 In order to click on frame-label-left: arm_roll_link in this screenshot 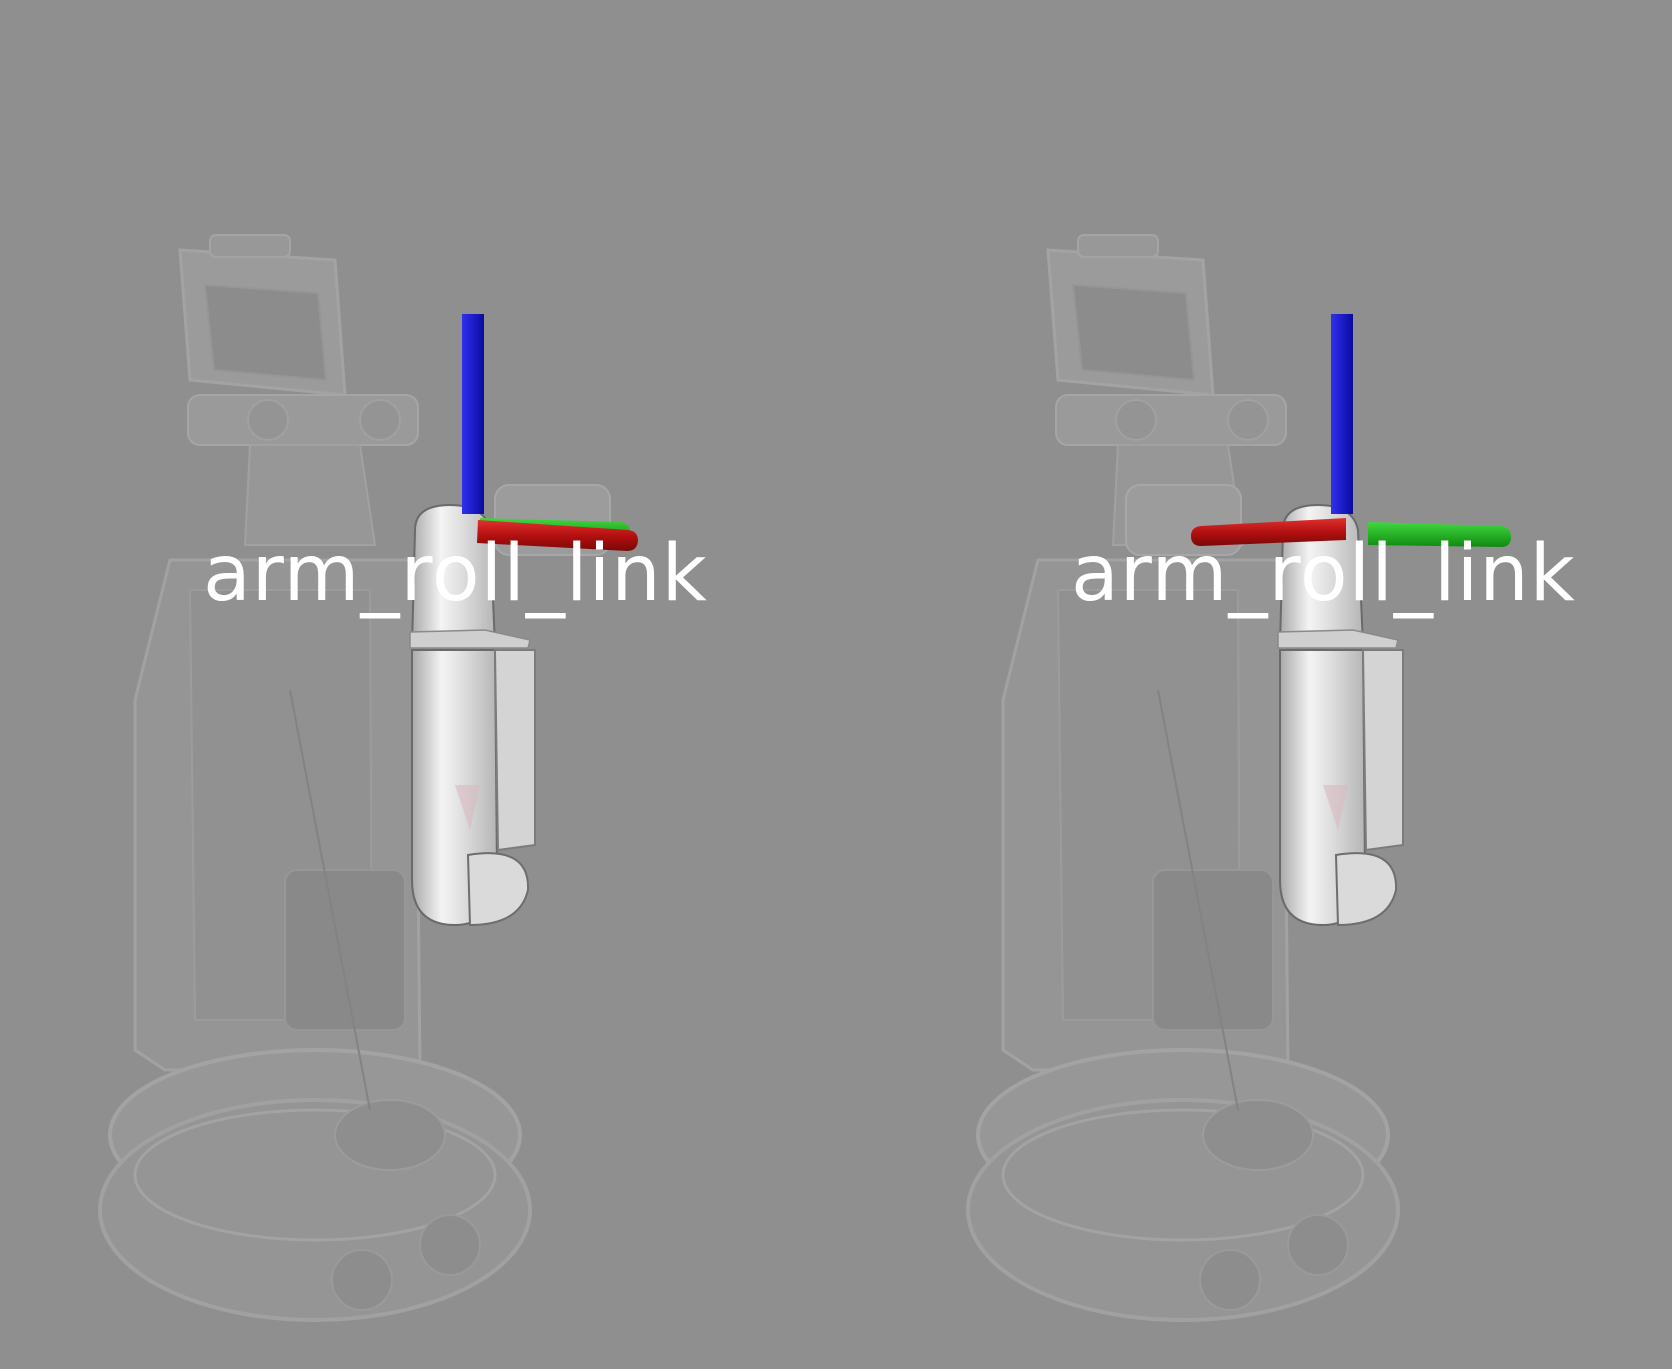, I will do `click(455, 574)`.